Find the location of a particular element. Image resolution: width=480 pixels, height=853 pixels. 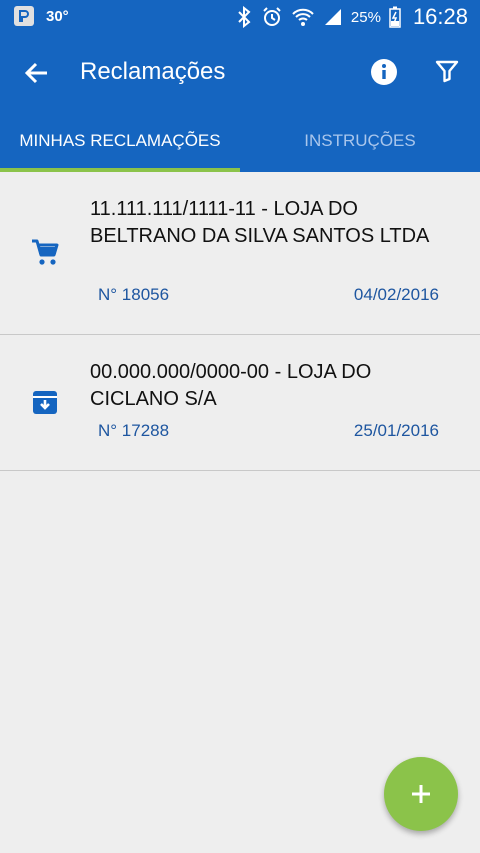

tab-label: INSTRUÇÕES is located at coordinates (360, 140).